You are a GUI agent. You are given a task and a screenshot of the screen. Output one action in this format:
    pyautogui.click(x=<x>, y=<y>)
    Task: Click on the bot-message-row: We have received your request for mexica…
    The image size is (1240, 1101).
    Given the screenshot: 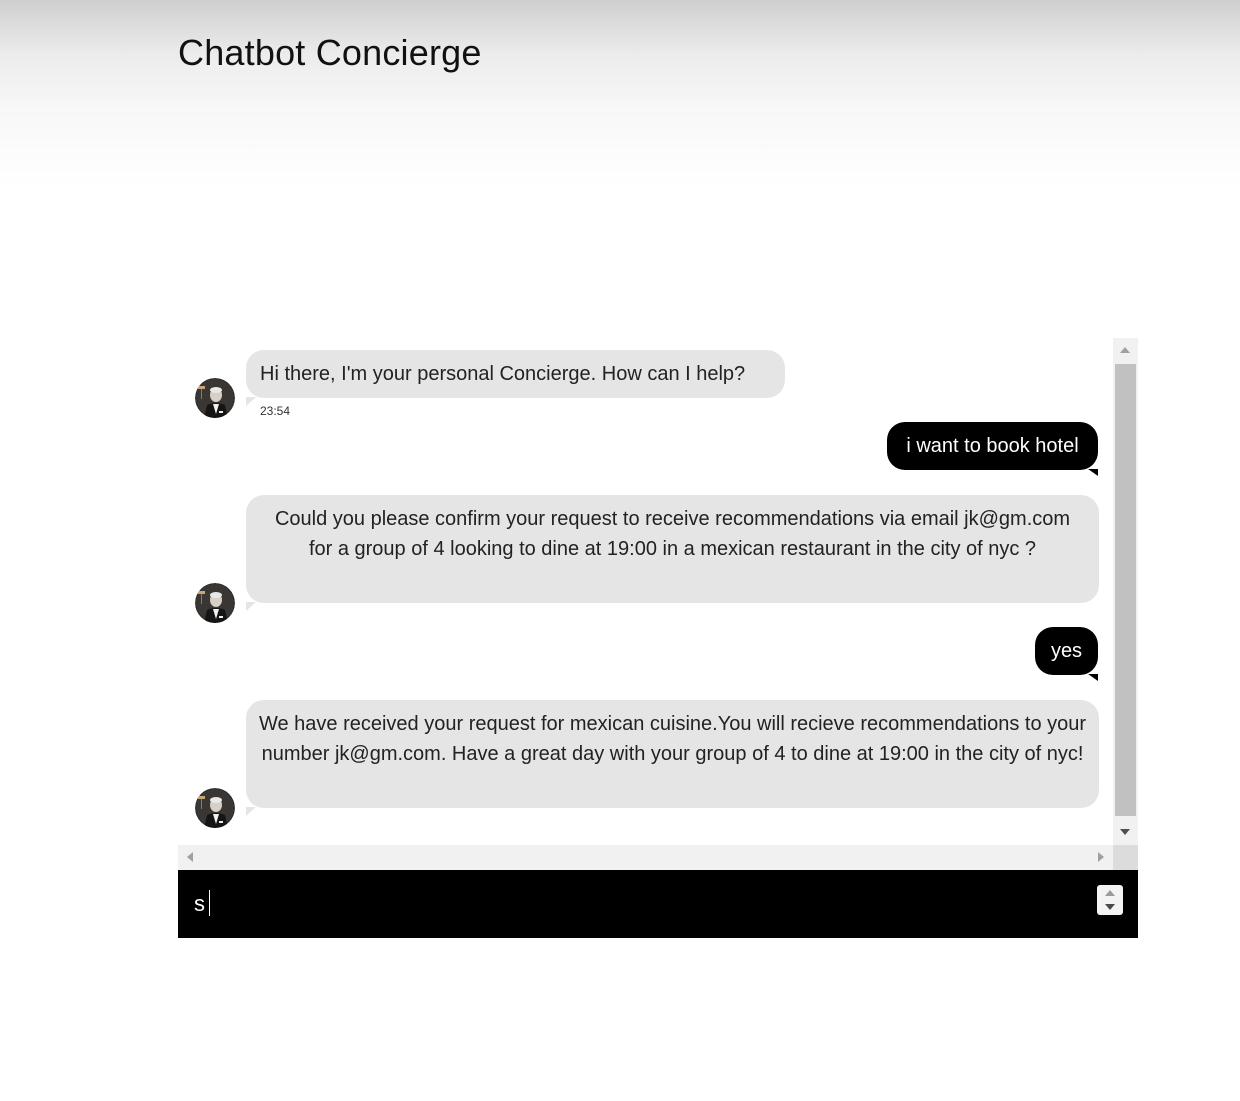 What is the action you would take?
    pyautogui.click(x=645, y=765)
    